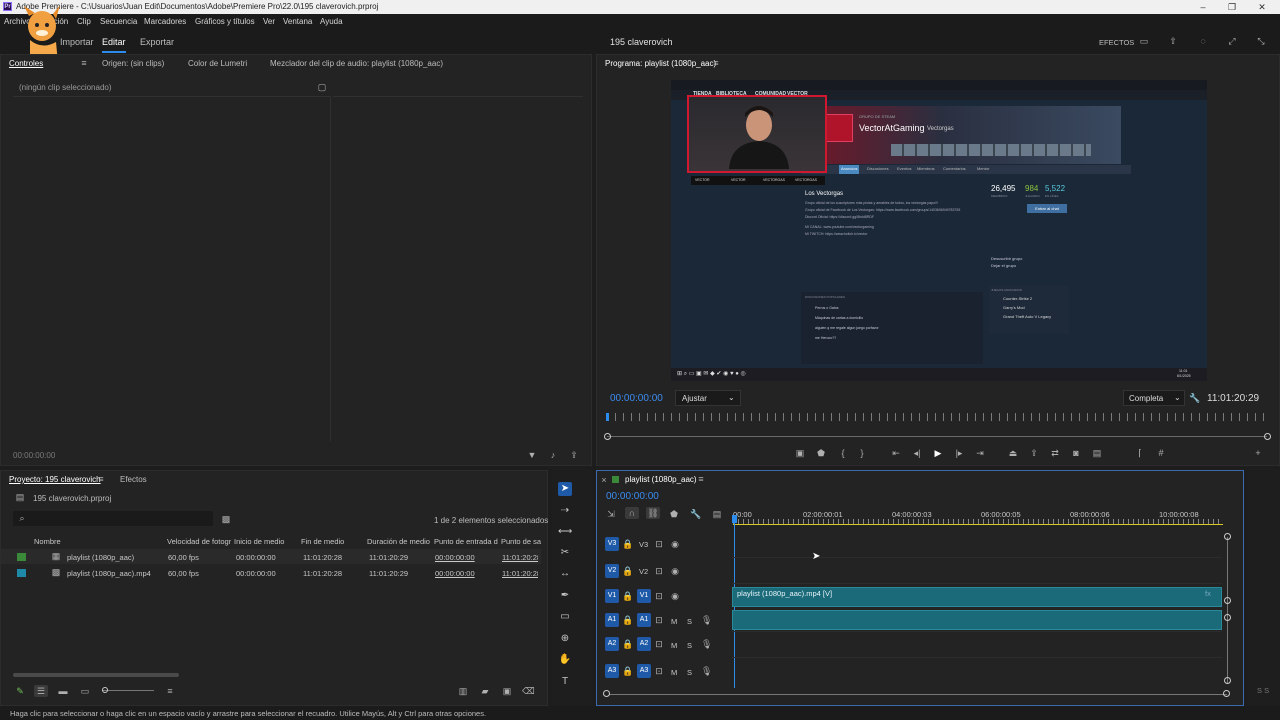 The width and height of the screenshot is (1280, 720). What do you see at coordinates (47, 541) in the screenshot?
I see `col-nombre: Nombre` at bounding box center [47, 541].